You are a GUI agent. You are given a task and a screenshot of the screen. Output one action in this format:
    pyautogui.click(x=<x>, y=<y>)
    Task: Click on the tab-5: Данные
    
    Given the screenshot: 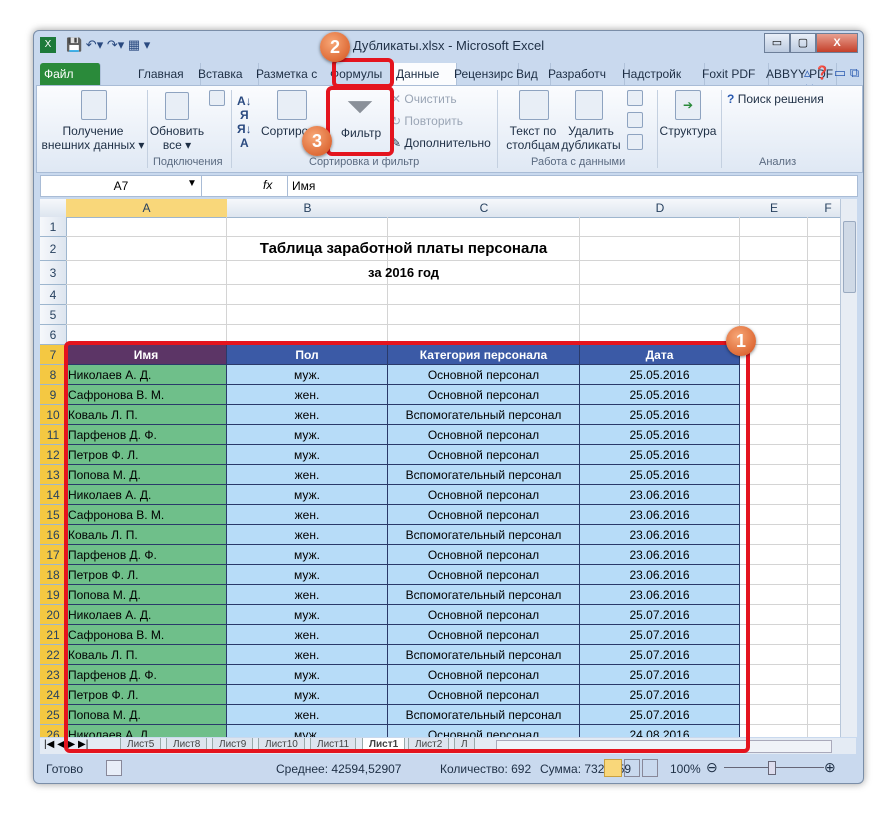 What is the action you would take?
    pyautogui.click(x=424, y=74)
    